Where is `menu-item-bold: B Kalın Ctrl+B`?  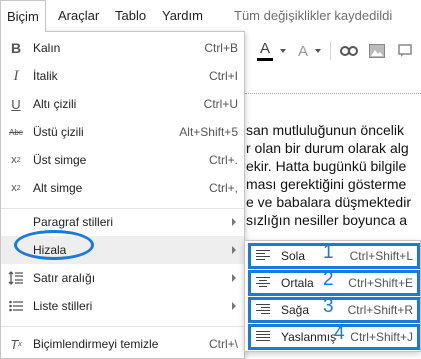 menu-item-bold: B Kalın Ctrl+B is located at coordinates (122, 48).